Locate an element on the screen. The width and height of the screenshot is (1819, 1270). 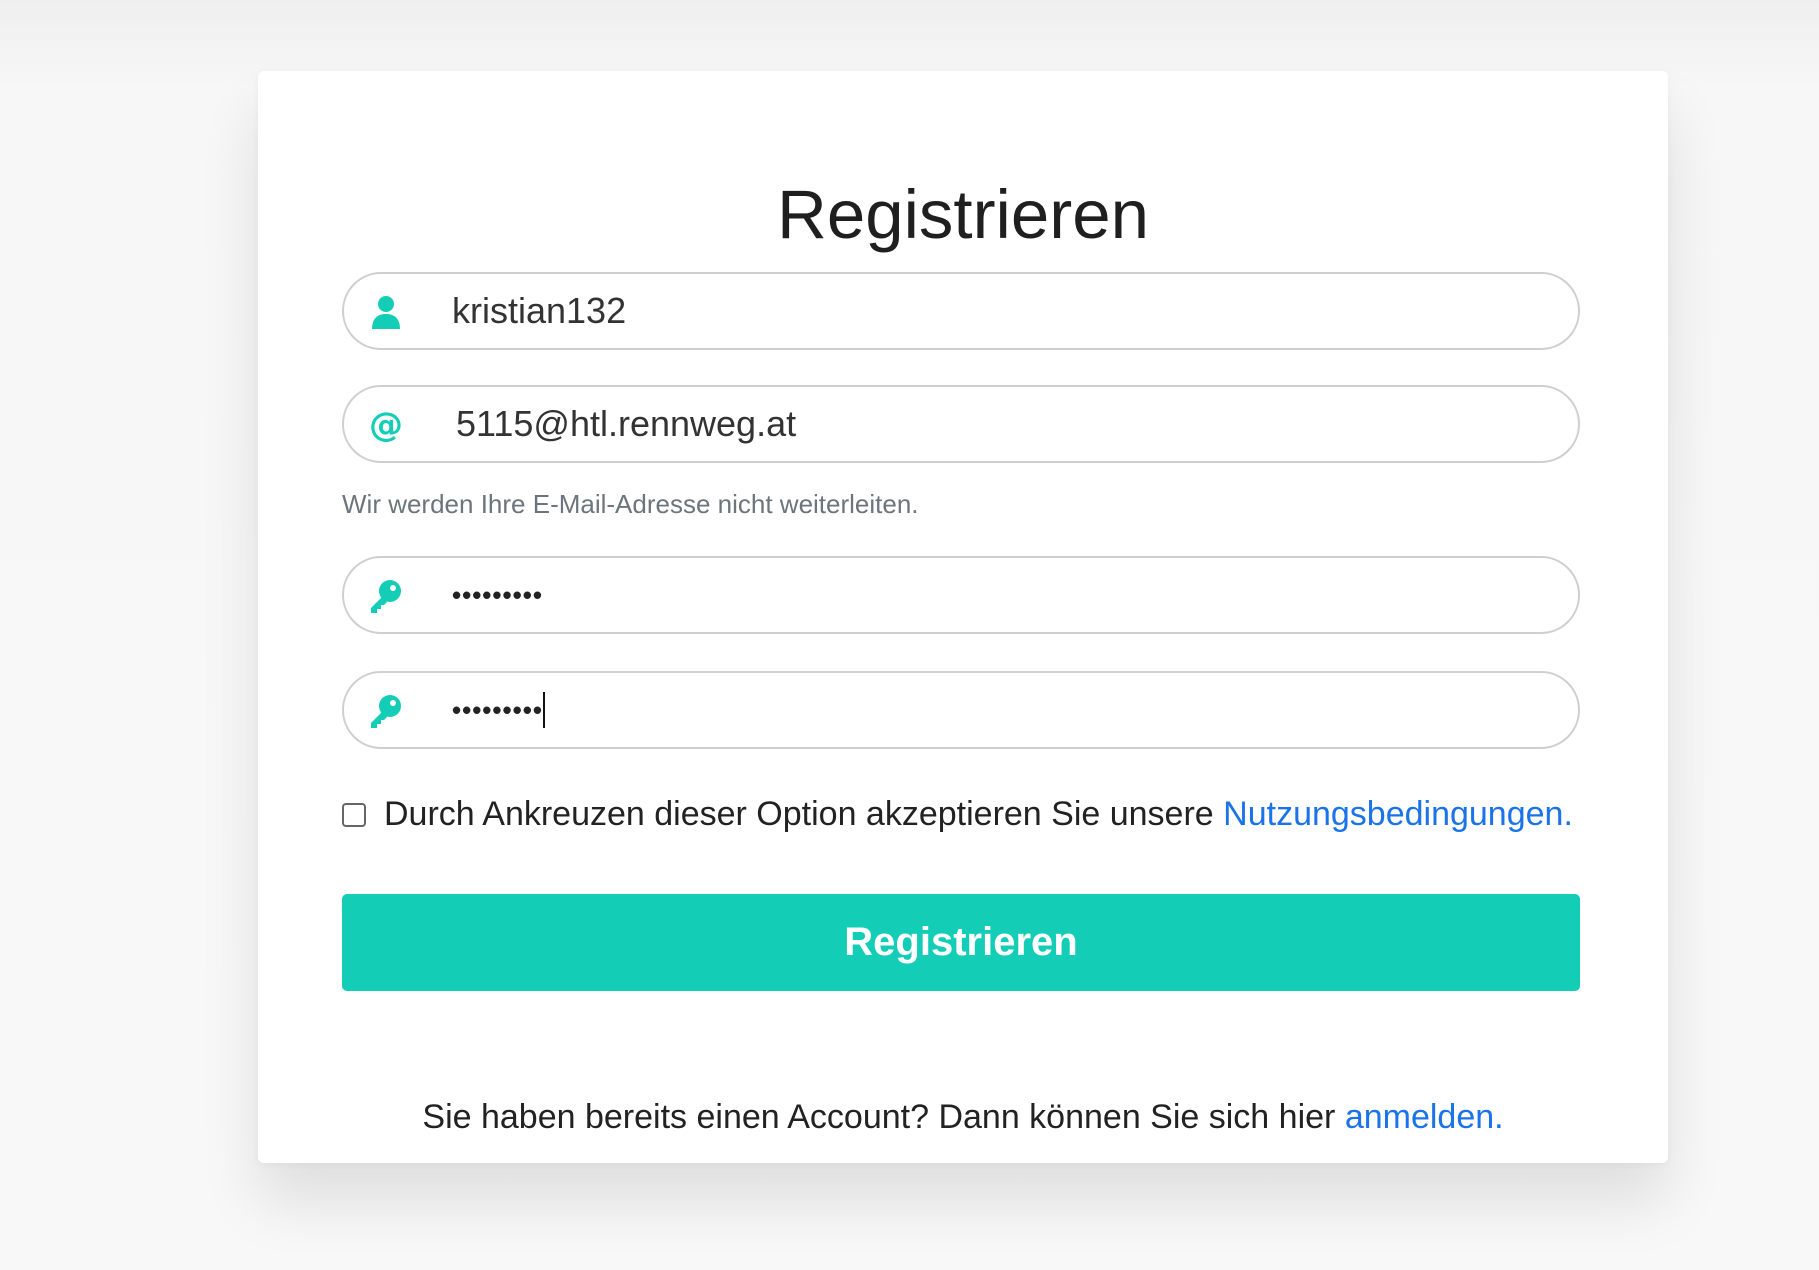
terms-link: Nutzungsbedingungen. is located at coordinates (1398, 814).